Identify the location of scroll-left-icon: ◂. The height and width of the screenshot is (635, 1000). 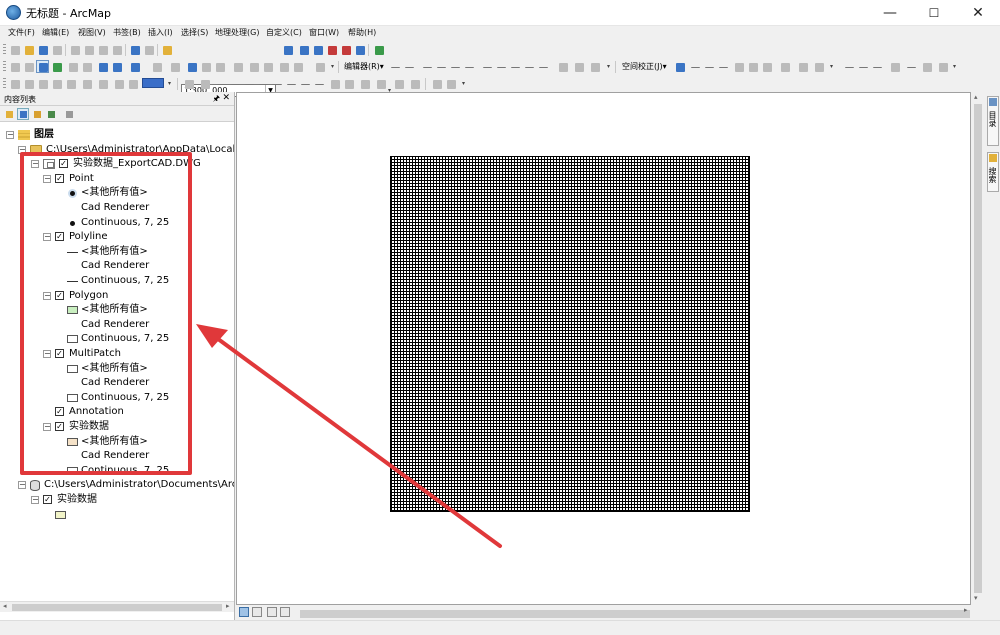
(5, 606).